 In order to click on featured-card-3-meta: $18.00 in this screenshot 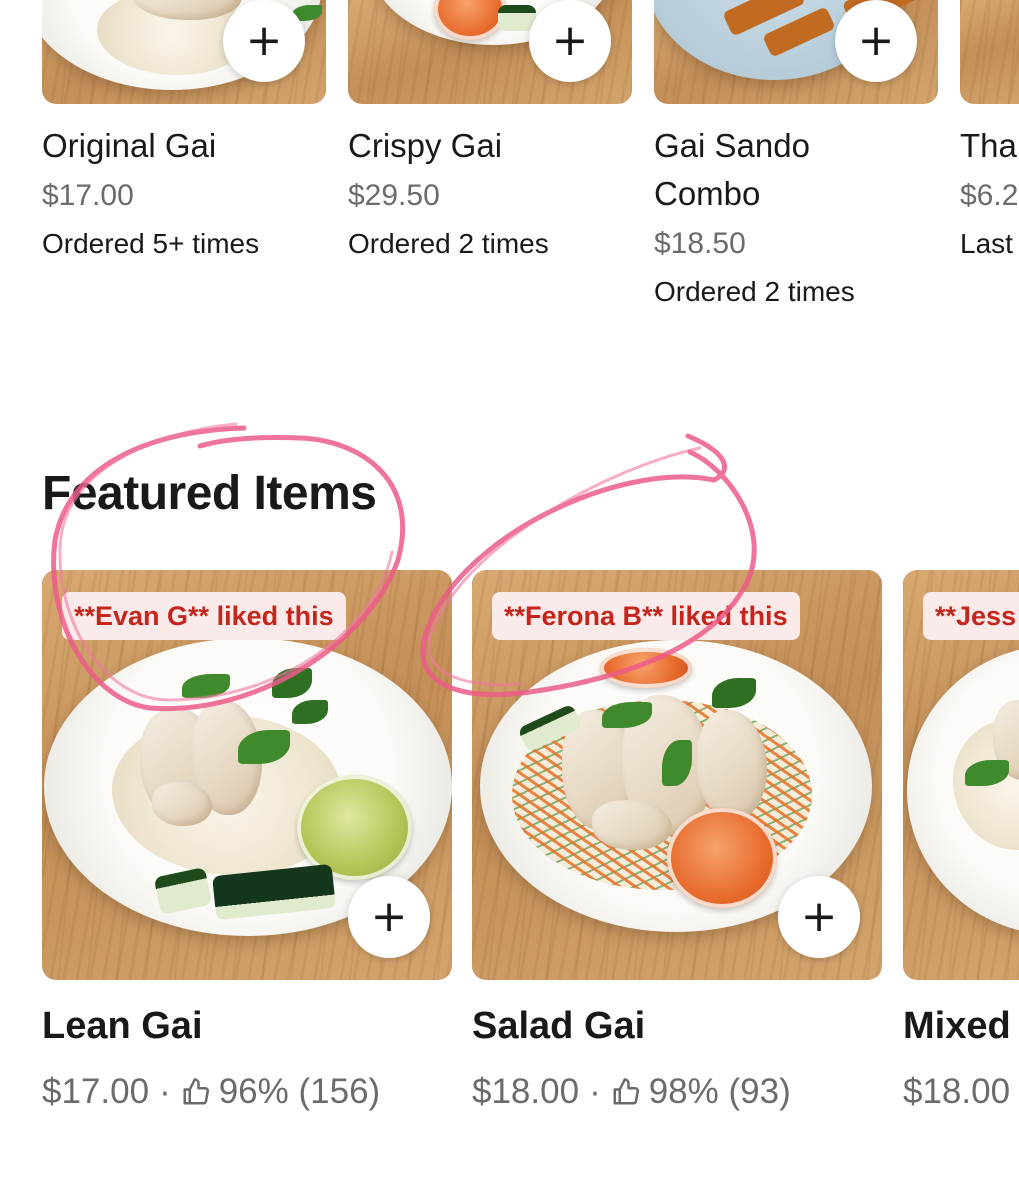, I will do `click(956, 1092)`.